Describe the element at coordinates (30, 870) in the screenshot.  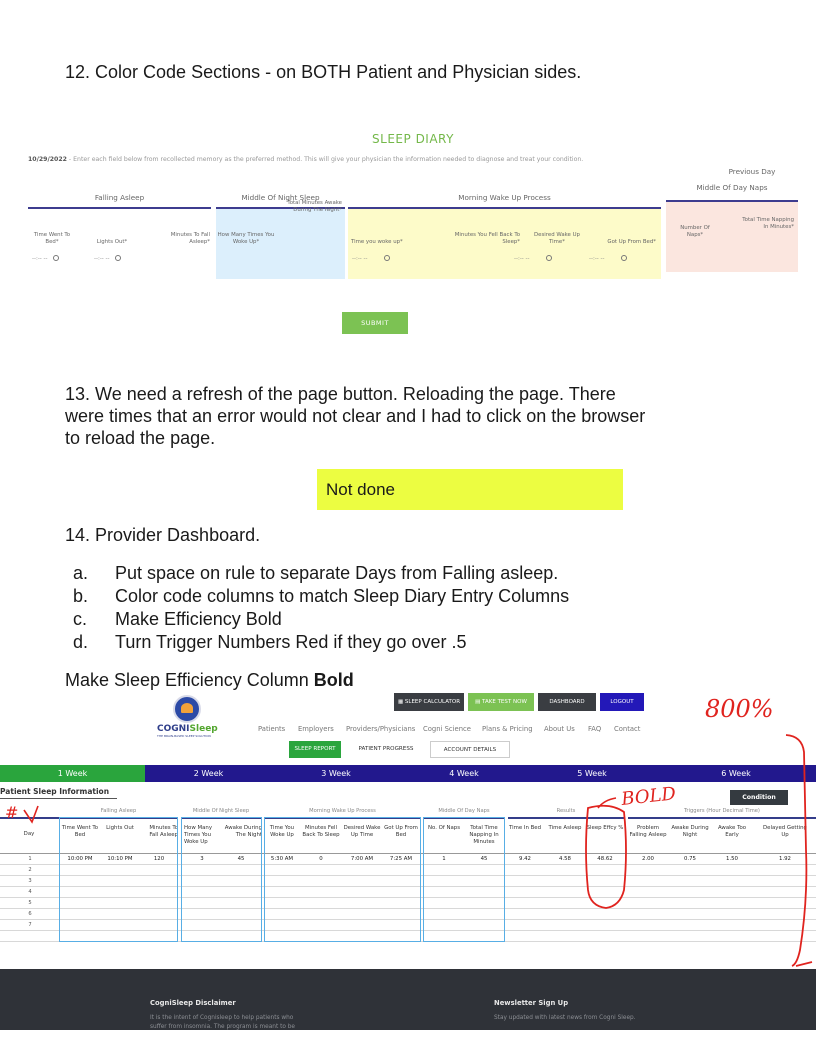
I see `day-cell: 2` at that location.